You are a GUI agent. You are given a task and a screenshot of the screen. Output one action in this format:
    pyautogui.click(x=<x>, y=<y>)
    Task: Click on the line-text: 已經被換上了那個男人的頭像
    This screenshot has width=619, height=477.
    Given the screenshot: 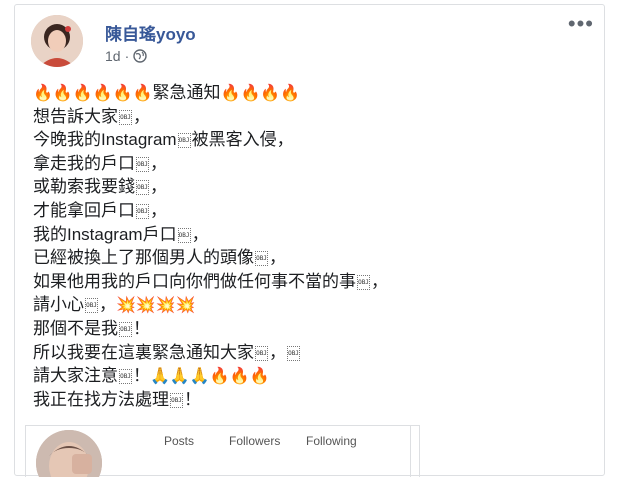 What is the action you would take?
    pyautogui.click(x=143, y=258)
    